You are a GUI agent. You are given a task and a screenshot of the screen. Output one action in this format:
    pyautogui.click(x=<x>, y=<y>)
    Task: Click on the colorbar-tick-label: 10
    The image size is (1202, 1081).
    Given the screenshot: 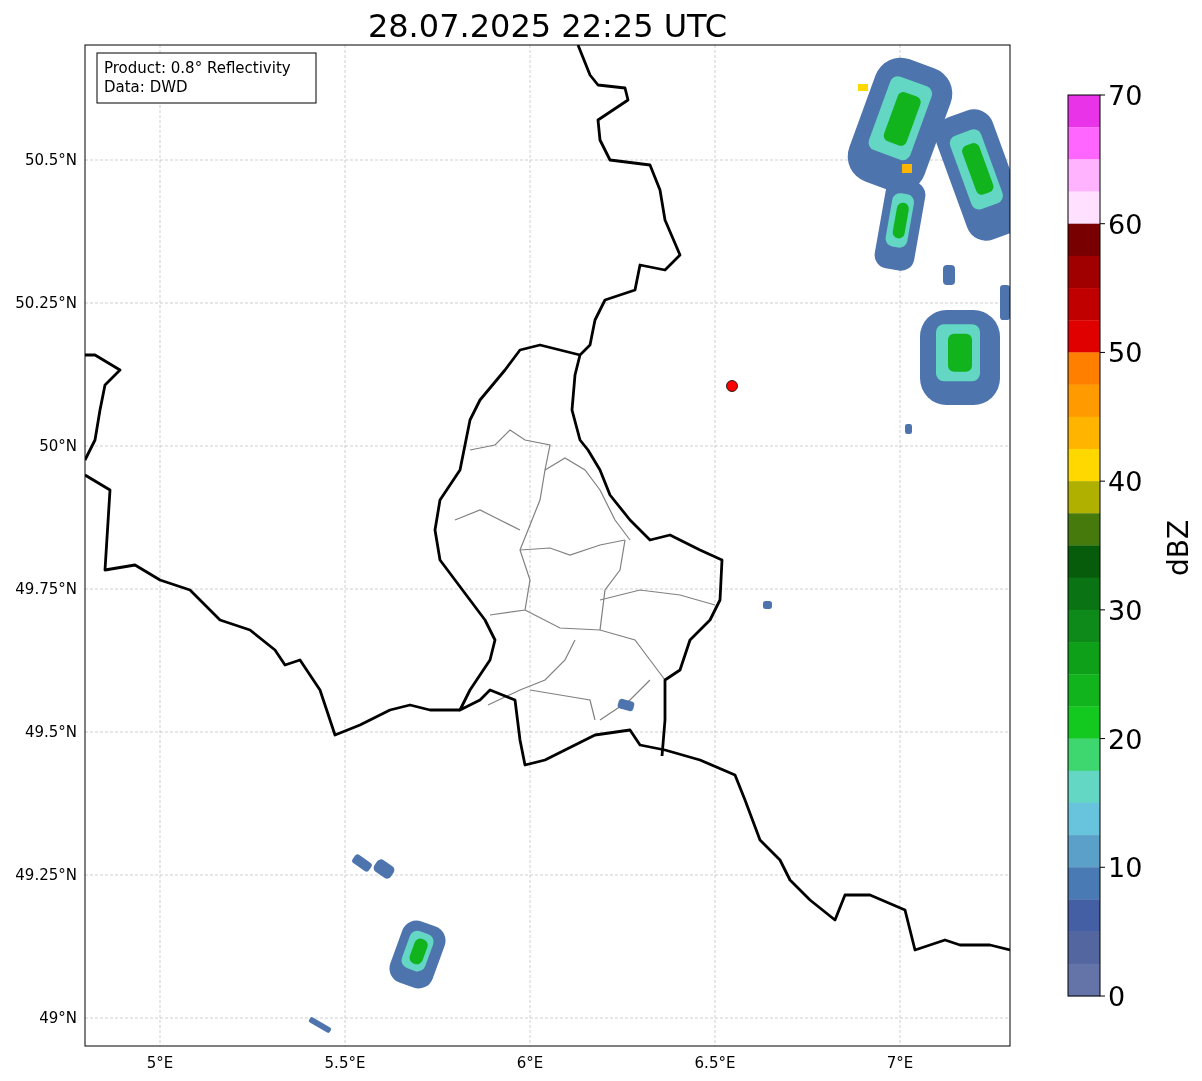 What is the action you would take?
    pyautogui.click(x=1125, y=868)
    